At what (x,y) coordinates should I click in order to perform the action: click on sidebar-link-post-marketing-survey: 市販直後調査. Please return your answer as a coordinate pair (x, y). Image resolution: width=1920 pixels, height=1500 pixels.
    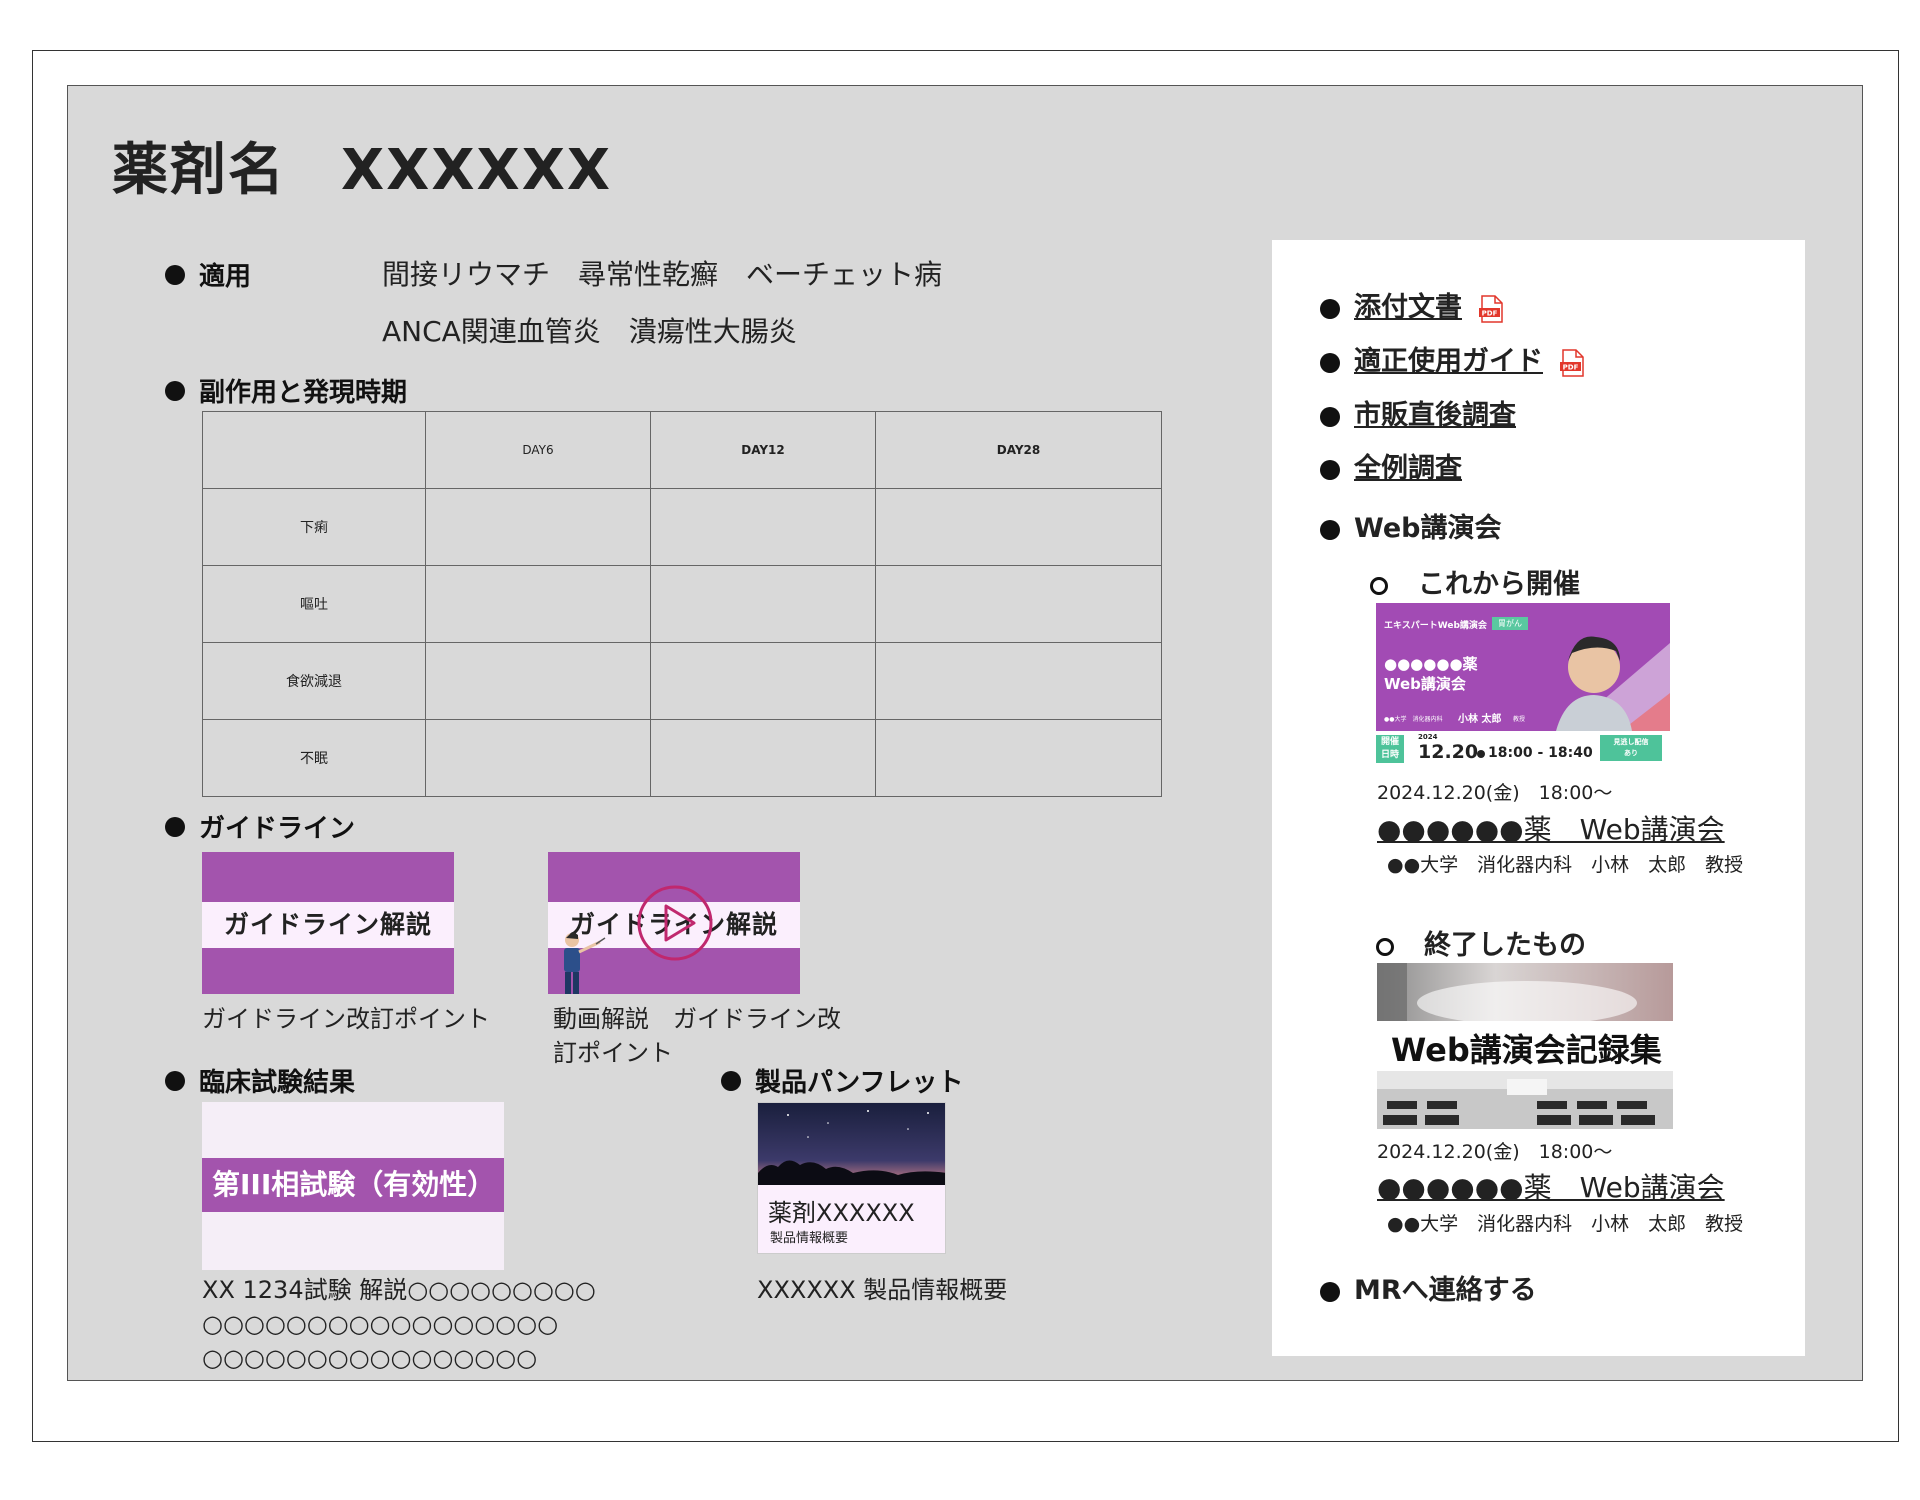
    Looking at the image, I should click on (1418, 412).